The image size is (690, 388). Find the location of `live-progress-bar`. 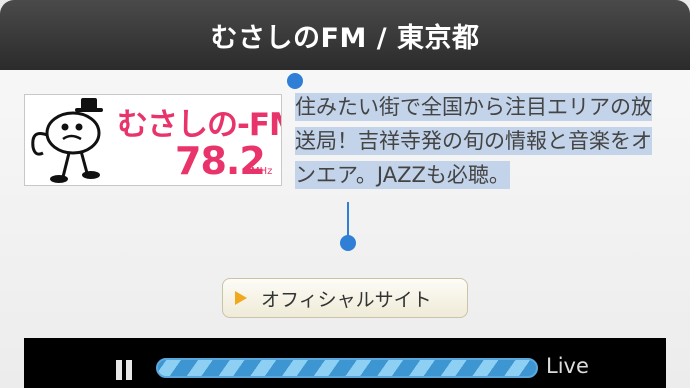

live-progress-bar is located at coordinates (347, 368).